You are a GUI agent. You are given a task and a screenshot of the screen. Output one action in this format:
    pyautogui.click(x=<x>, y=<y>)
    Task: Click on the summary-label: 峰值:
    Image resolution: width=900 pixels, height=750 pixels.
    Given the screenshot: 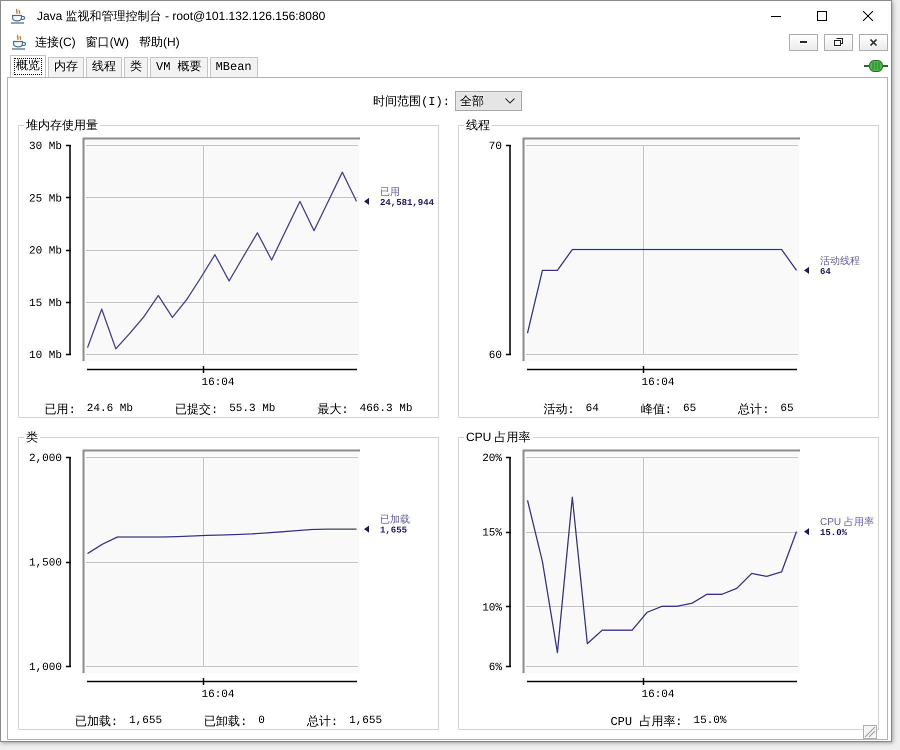 What is the action you would take?
    pyautogui.click(x=656, y=410)
    